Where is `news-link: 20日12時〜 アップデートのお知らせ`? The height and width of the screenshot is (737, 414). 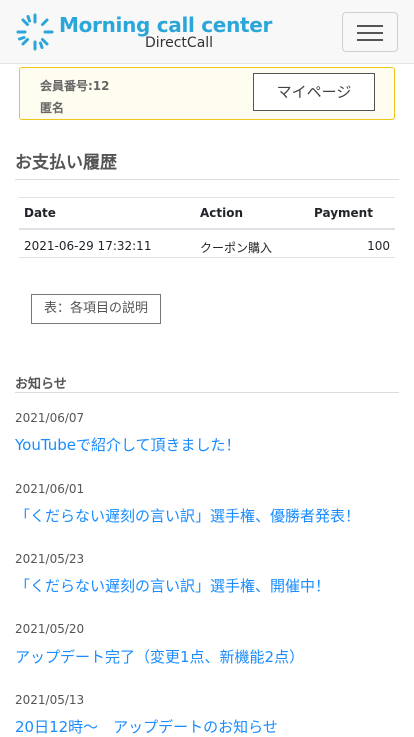
news-link: 20日12時〜 アップデートのお知らせ is located at coordinates (146, 726).